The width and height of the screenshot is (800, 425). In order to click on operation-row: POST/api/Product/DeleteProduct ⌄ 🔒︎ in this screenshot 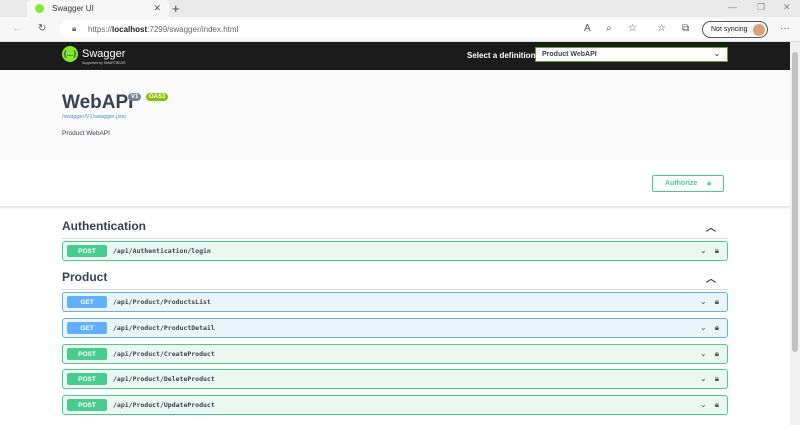, I will do `click(395, 379)`.